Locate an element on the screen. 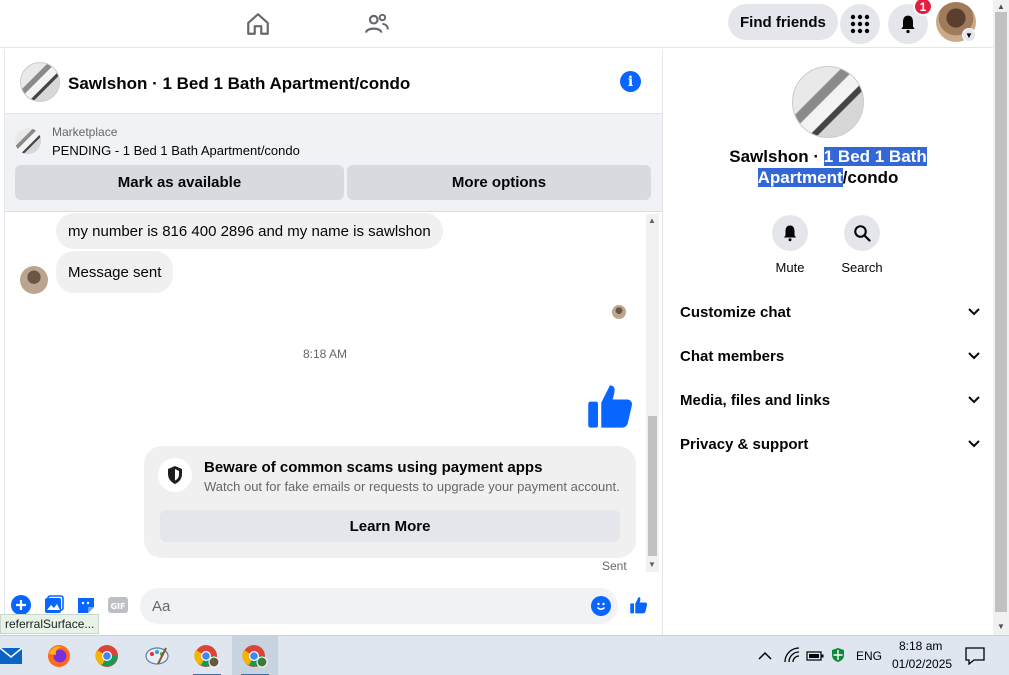 Image resolution: width=1009 pixels, height=675 pixels. marketplace-label: Marketplace is located at coordinates (85, 132).